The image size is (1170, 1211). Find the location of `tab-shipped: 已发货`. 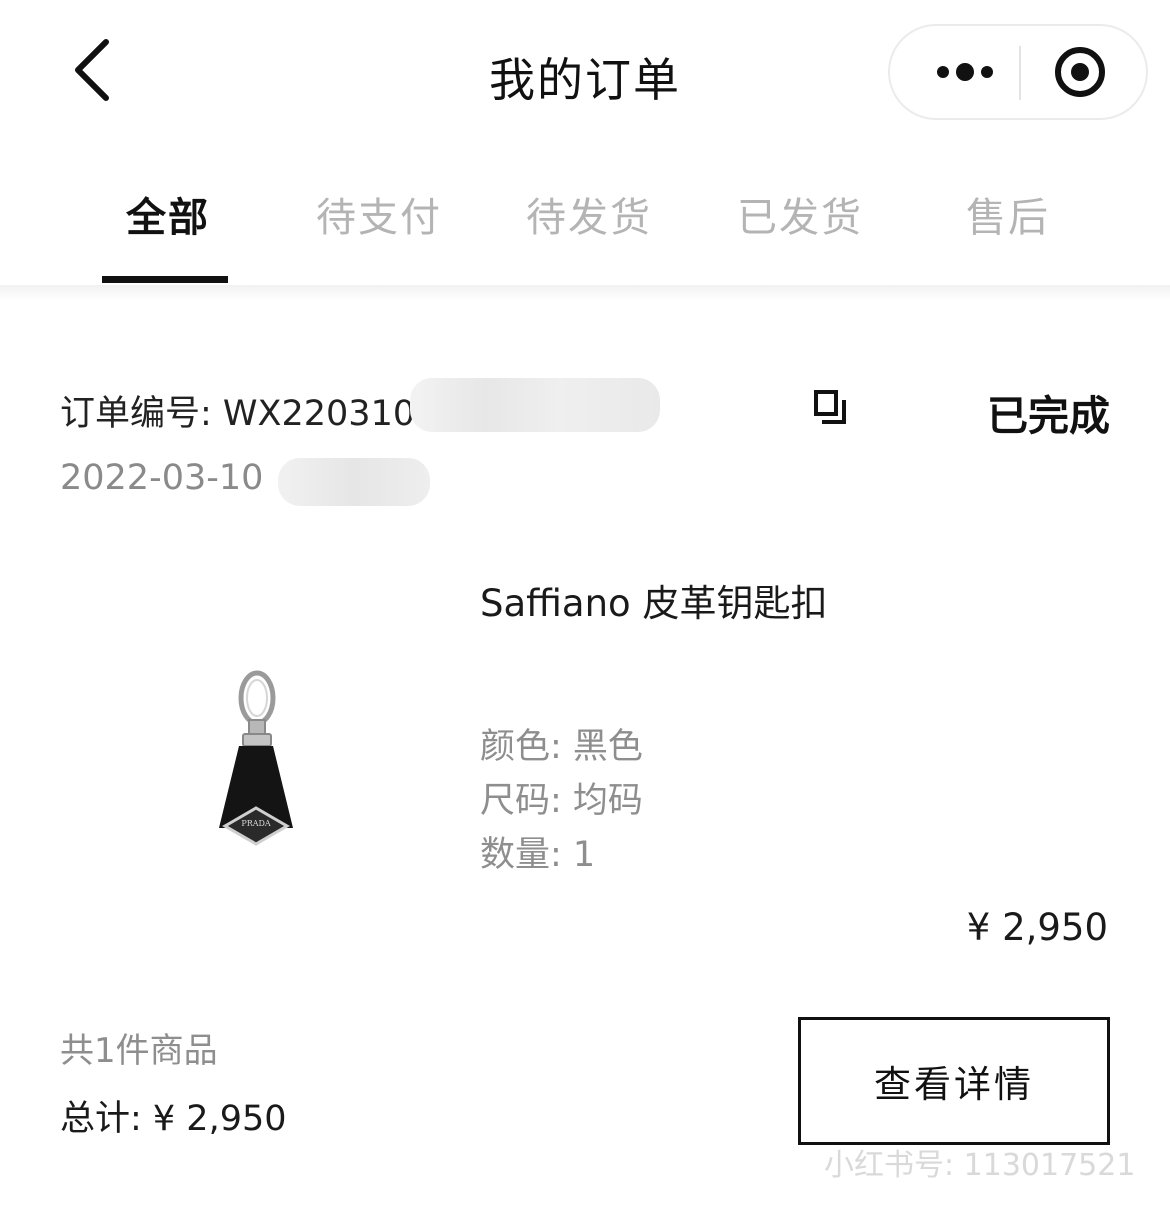

tab-shipped: 已发货 is located at coordinates (800, 214).